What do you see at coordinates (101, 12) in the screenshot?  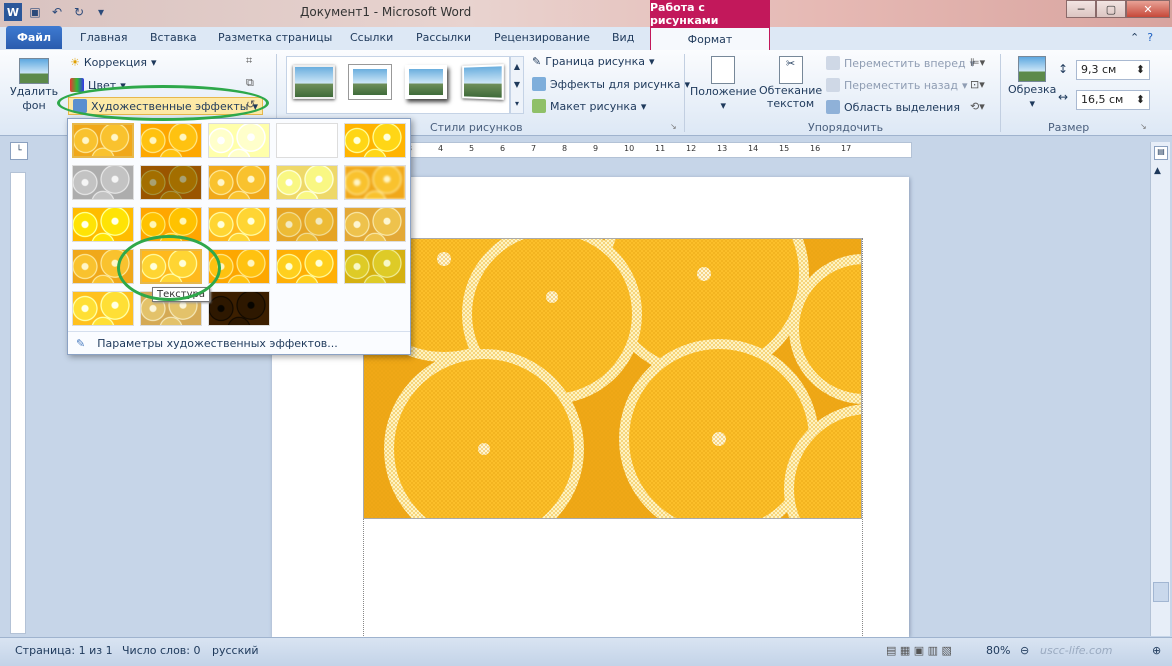 I see `customize-qat-icon: ▾` at bounding box center [101, 12].